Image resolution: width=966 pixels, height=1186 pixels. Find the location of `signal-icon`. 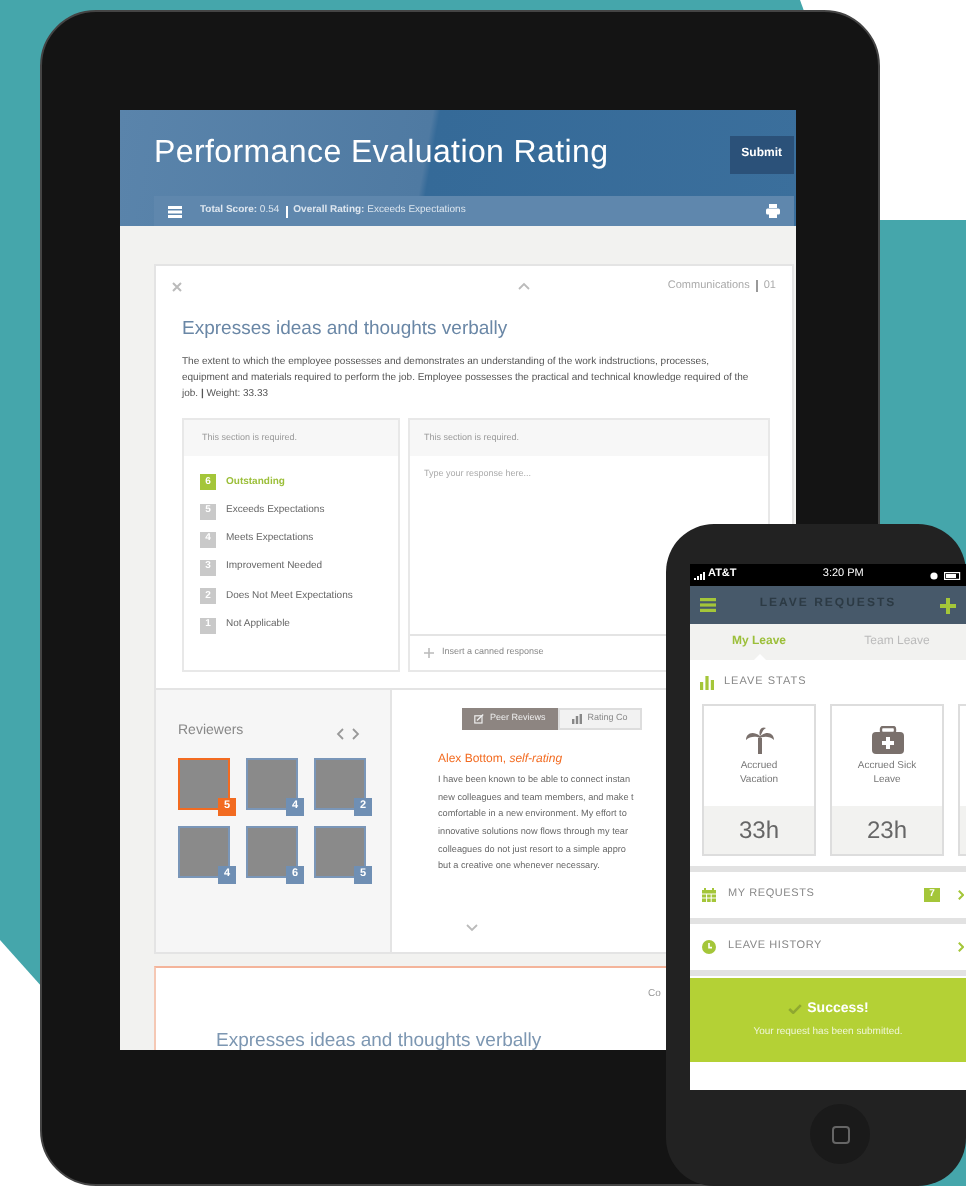

signal-icon is located at coordinates (700, 575).